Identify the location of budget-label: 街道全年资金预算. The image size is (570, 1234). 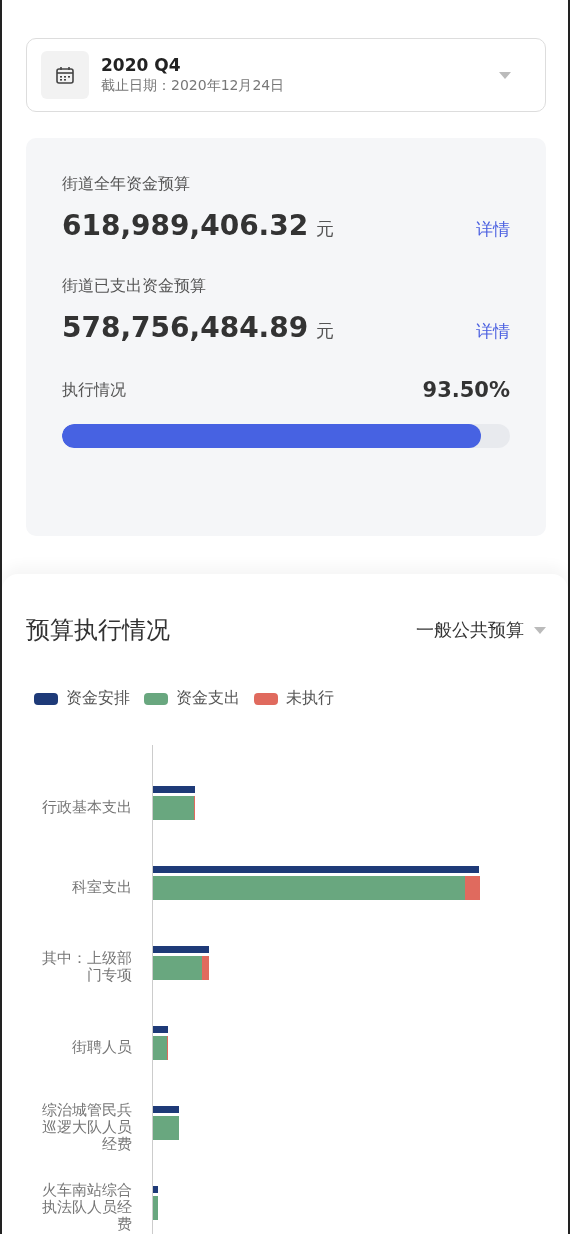
(126, 184).